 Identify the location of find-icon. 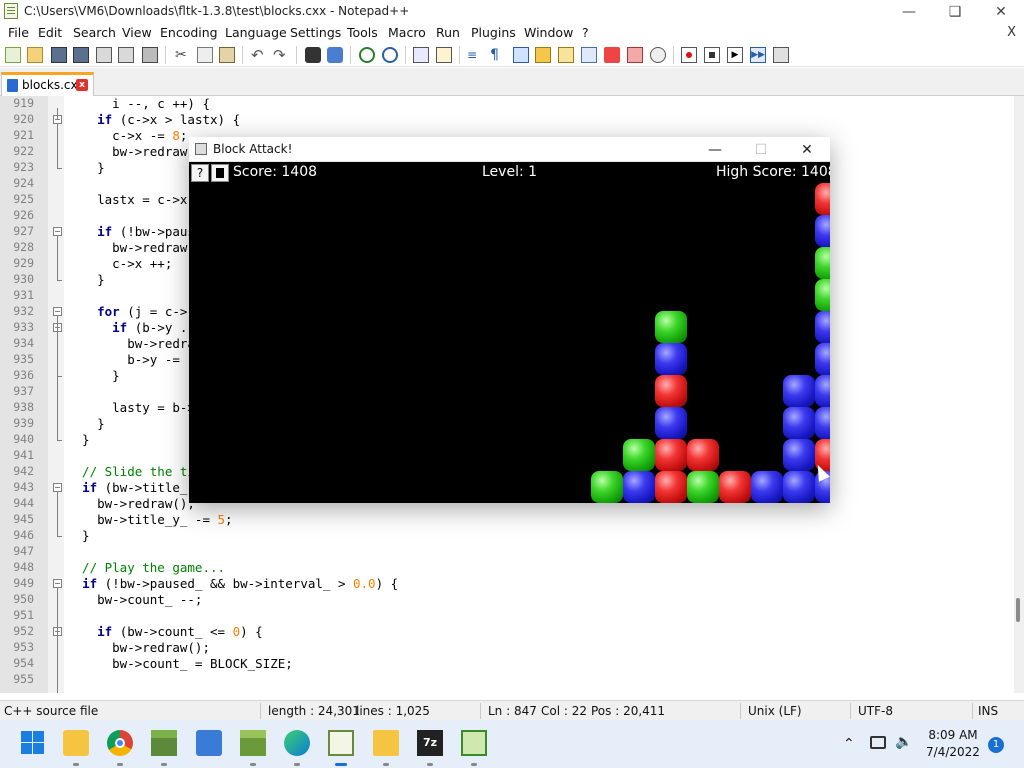
(313, 55).